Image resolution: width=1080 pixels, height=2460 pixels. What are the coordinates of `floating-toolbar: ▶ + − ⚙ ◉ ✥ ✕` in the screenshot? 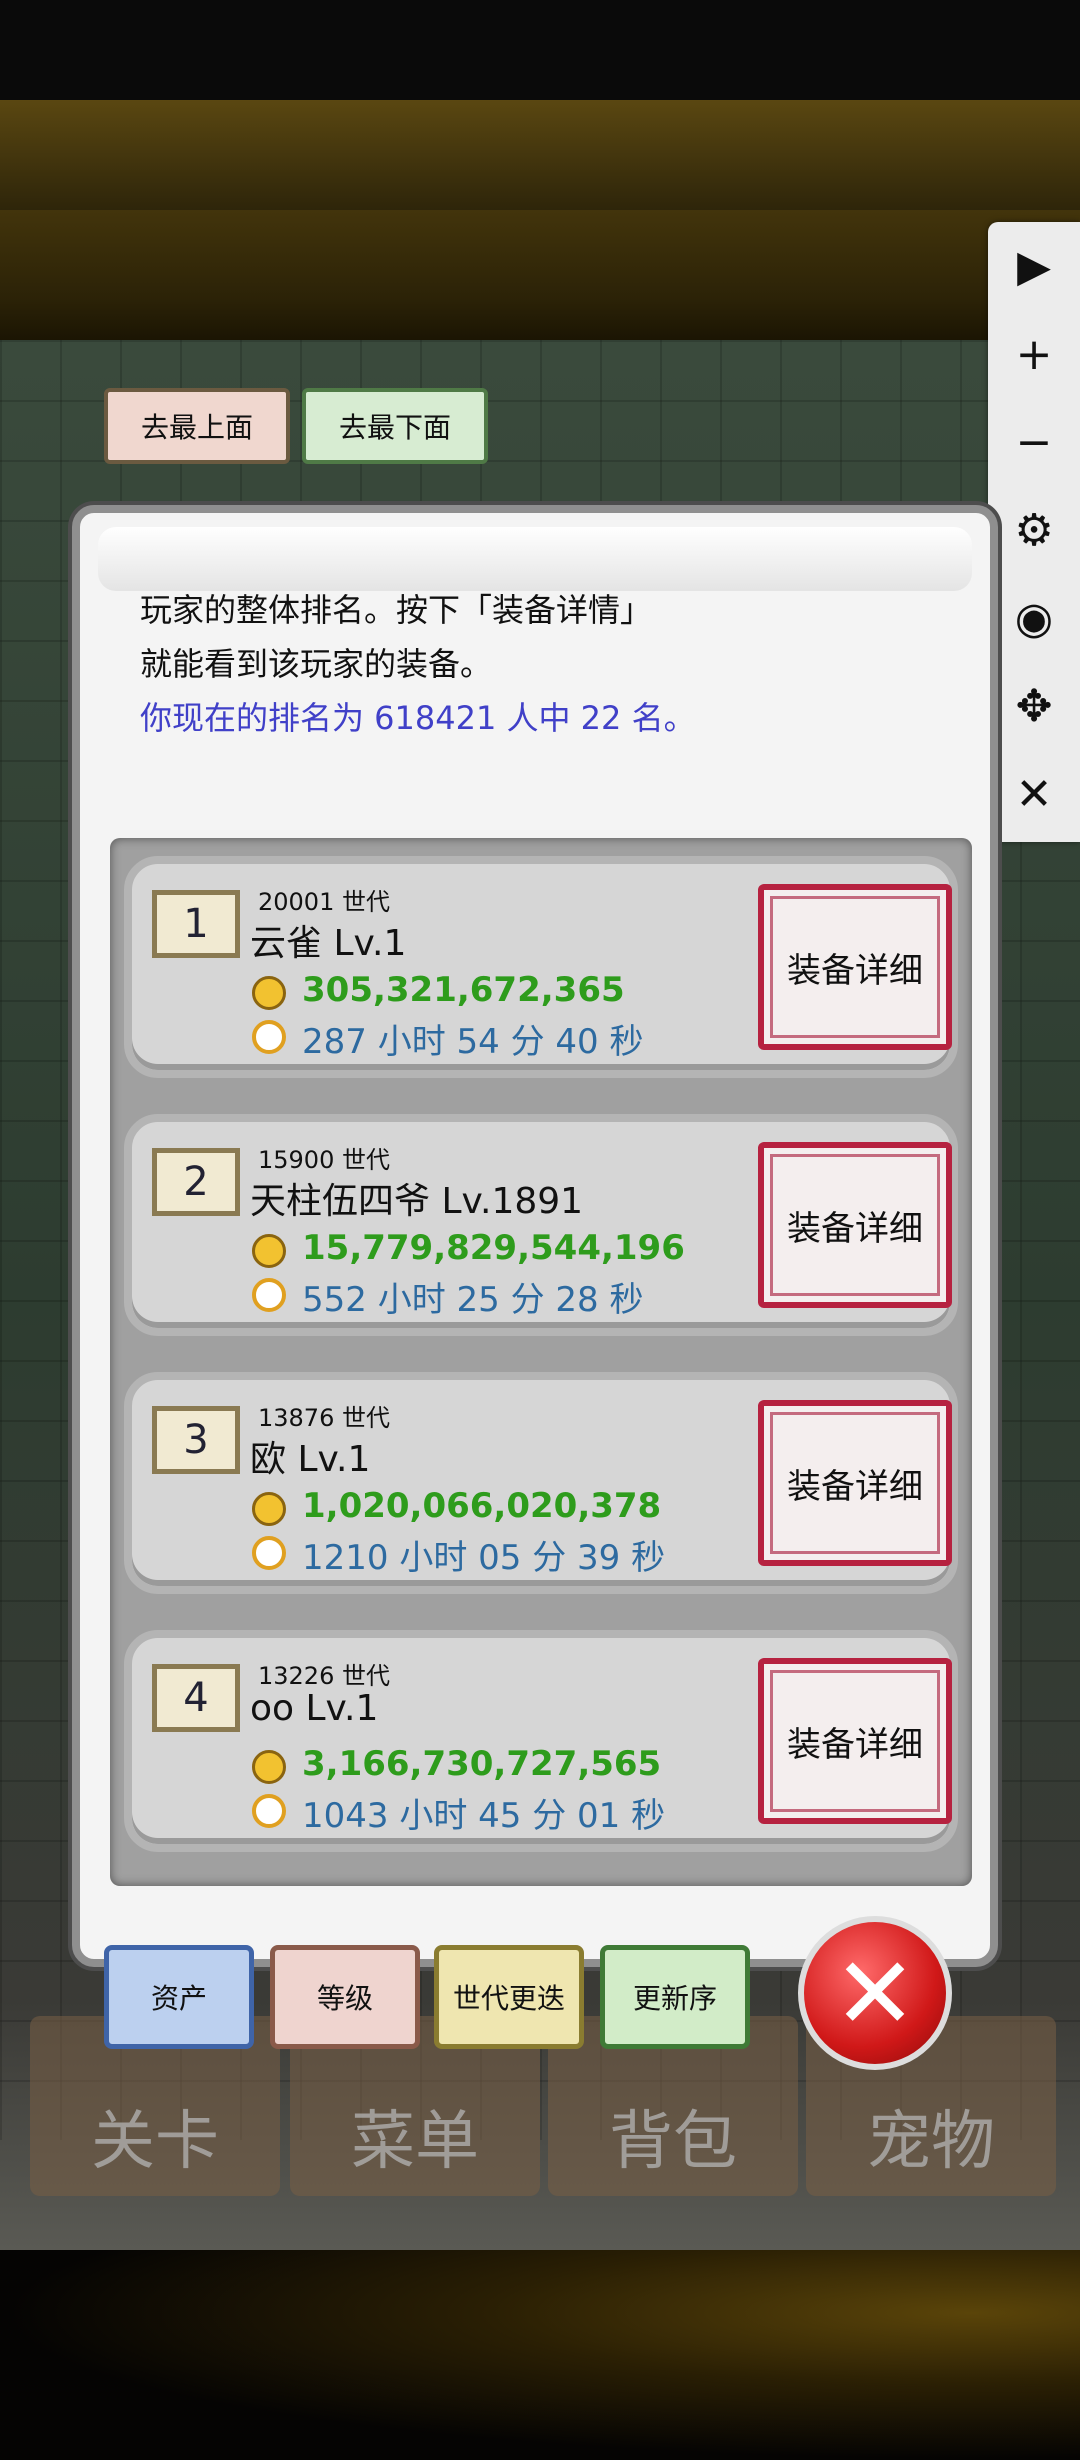 It's located at (1034, 532).